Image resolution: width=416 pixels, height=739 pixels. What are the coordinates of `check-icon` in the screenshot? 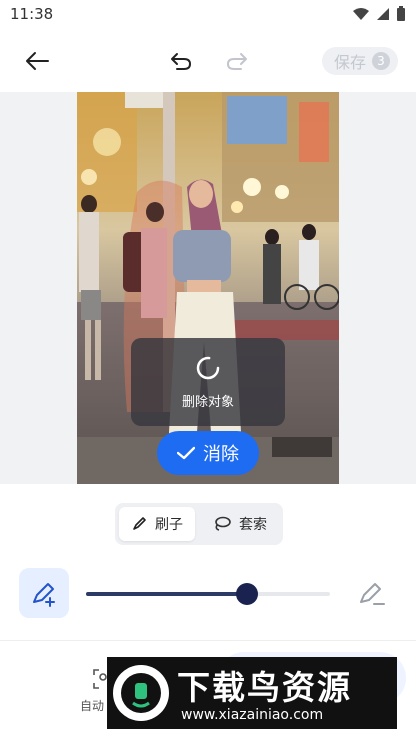 It's located at (186, 453).